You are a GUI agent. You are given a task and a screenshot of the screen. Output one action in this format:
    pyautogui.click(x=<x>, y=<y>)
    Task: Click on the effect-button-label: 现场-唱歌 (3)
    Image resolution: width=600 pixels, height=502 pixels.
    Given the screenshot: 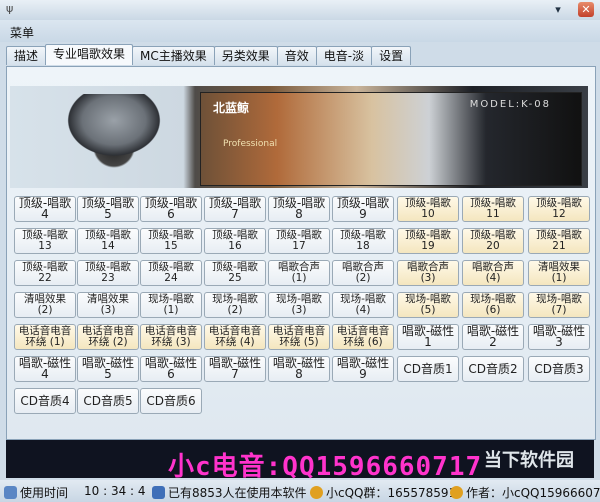 What is the action you would take?
    pyautogui.click(x=299, y=304)
    